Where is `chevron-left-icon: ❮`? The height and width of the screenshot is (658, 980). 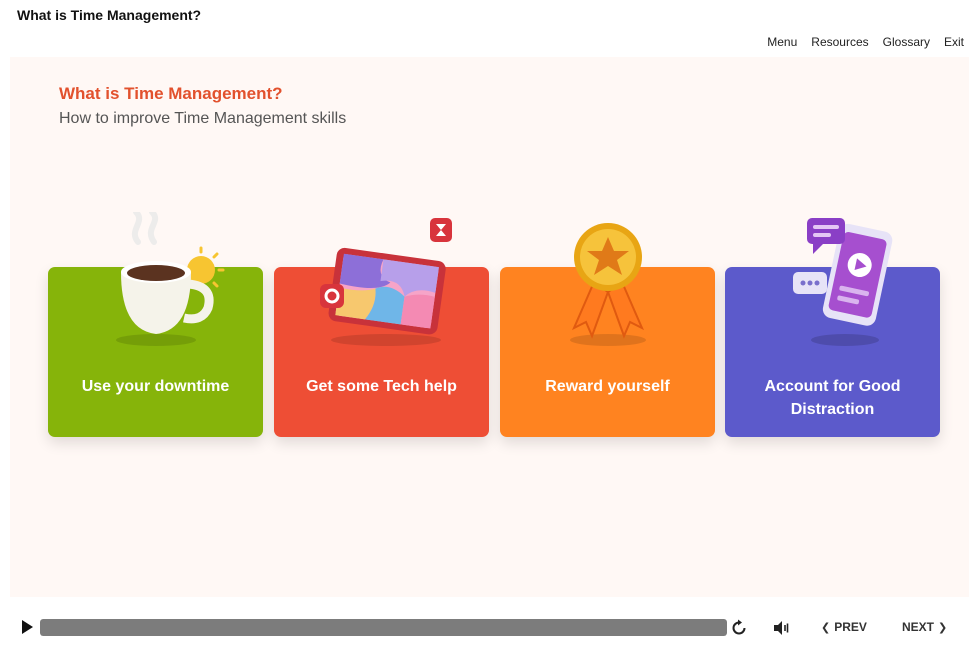
chevron-left-icon: ❮ is located at coordinates (826, 627).